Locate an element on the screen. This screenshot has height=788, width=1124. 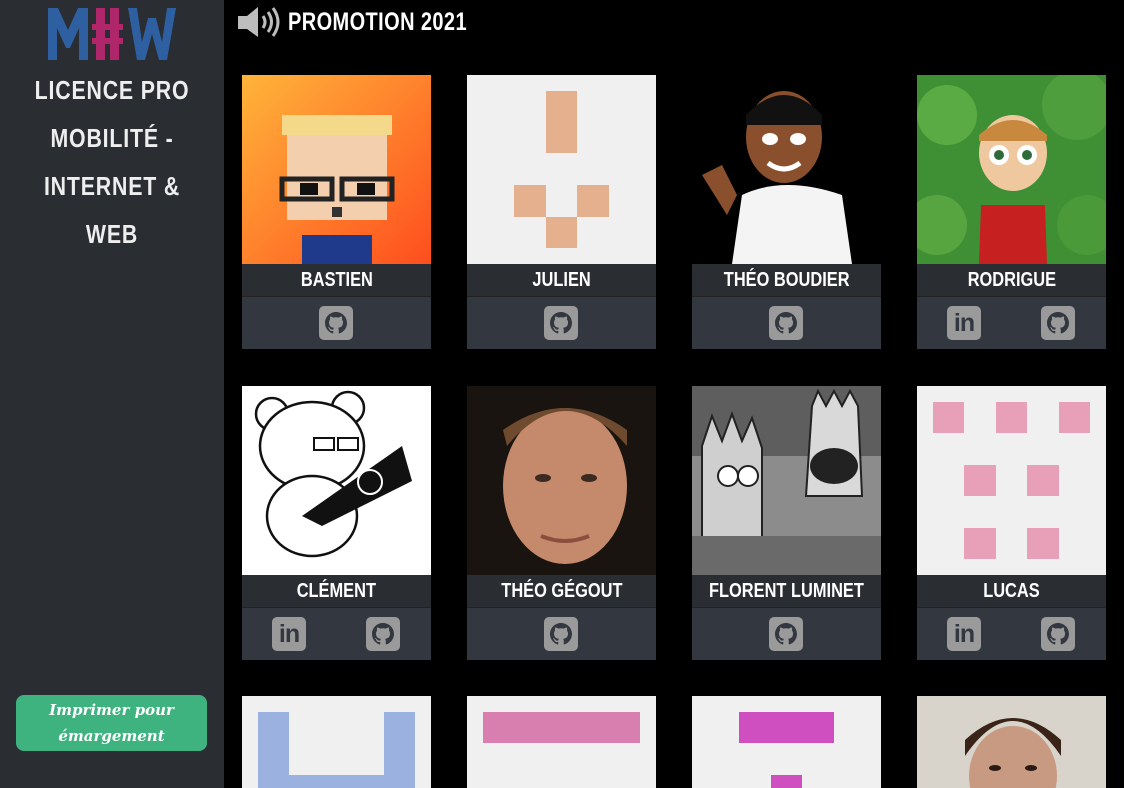
print-button-label: Imprimer pour émargement is located at coordinates (111, 723).